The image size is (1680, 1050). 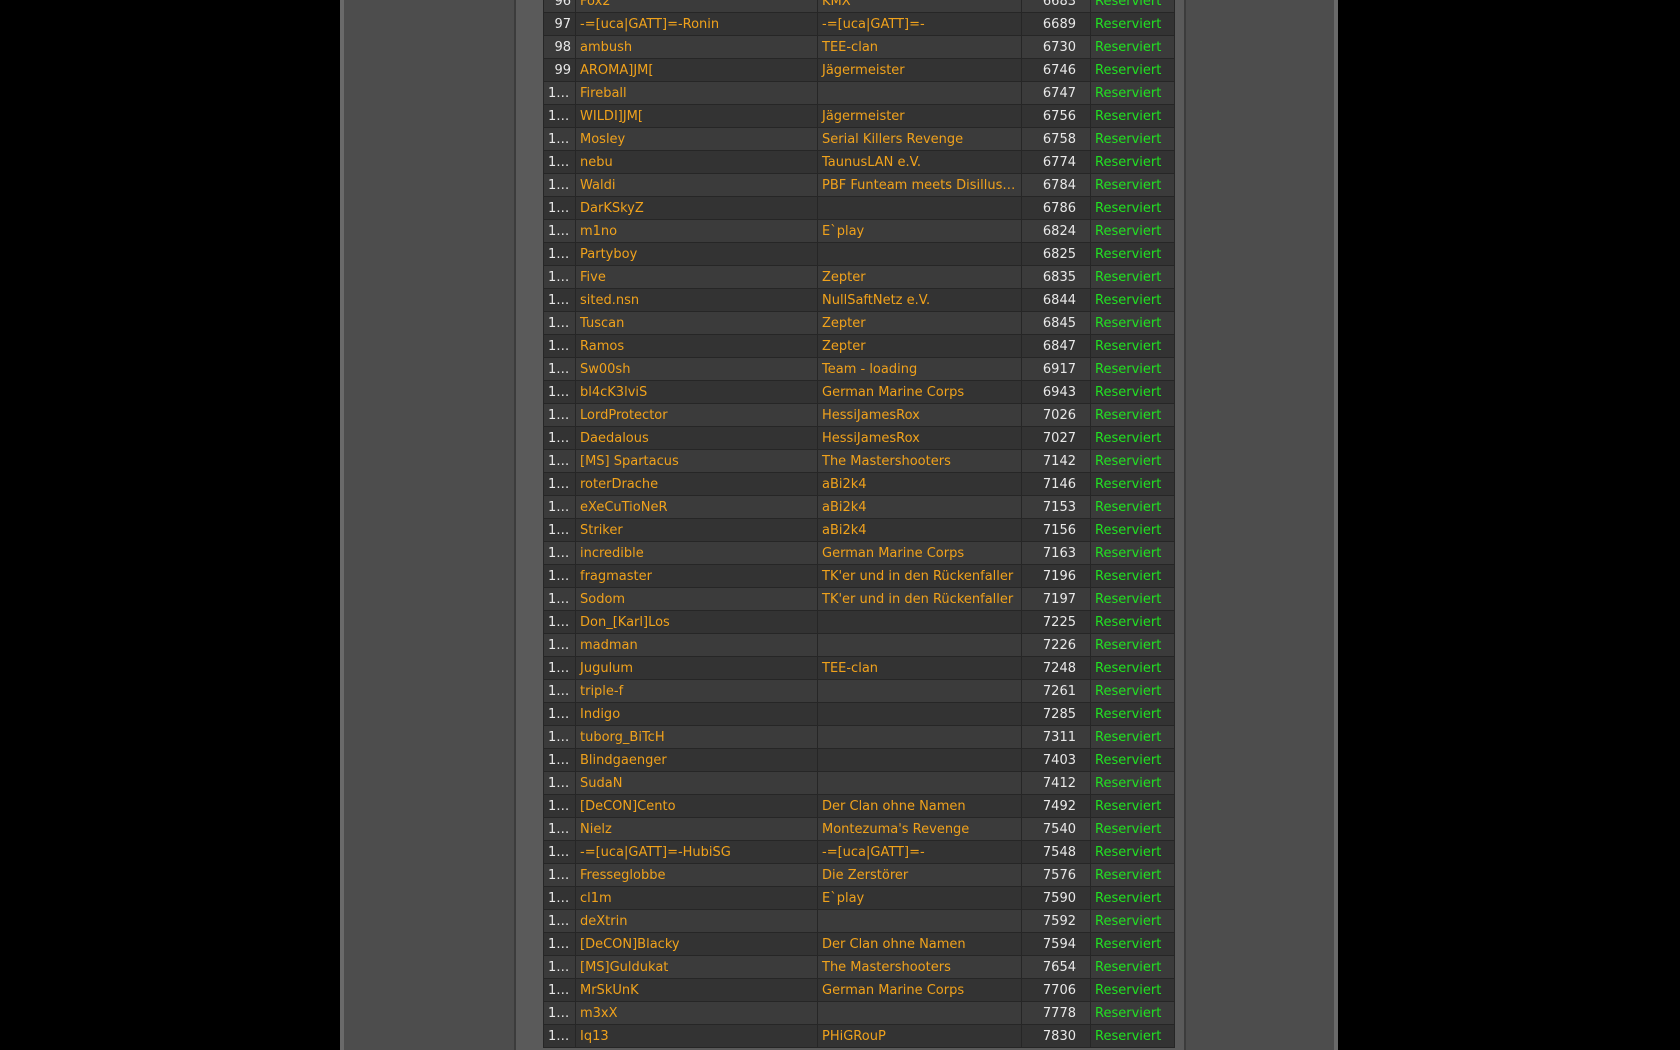 I want to click on player-name-link: madman, so click(x=609, y=645).